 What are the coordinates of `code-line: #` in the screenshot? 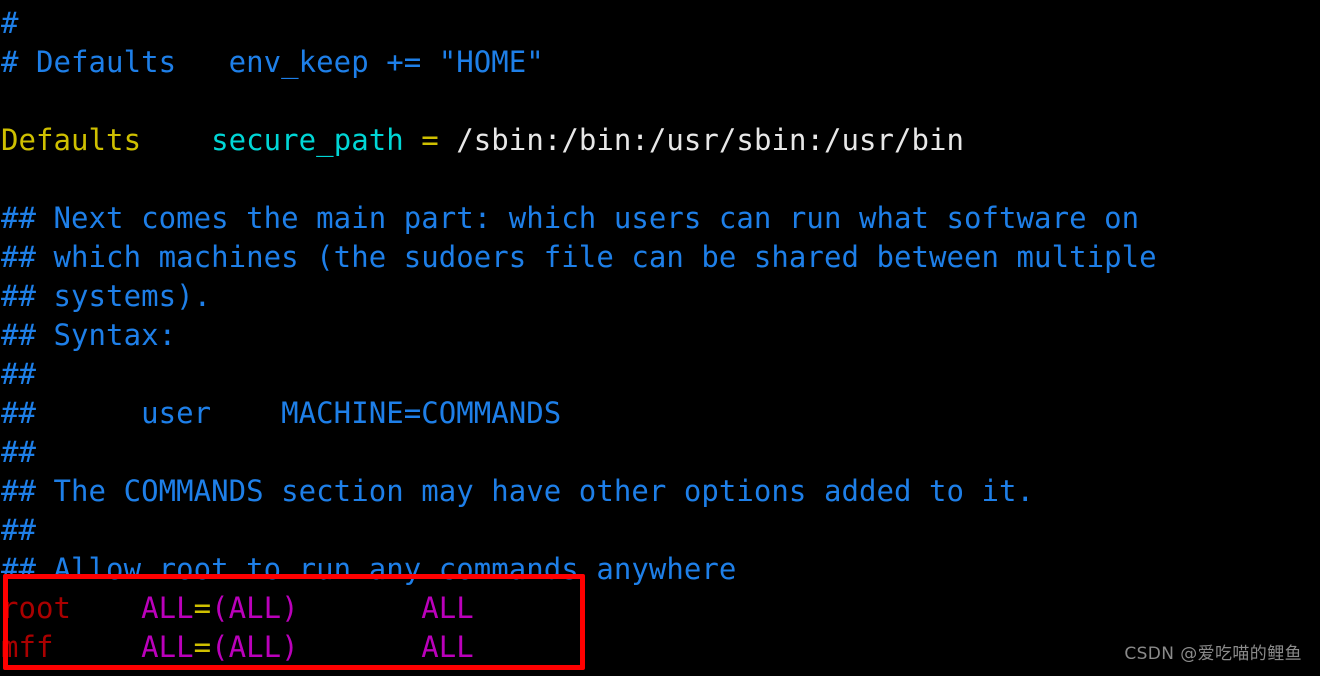 It's located at (660, 23).